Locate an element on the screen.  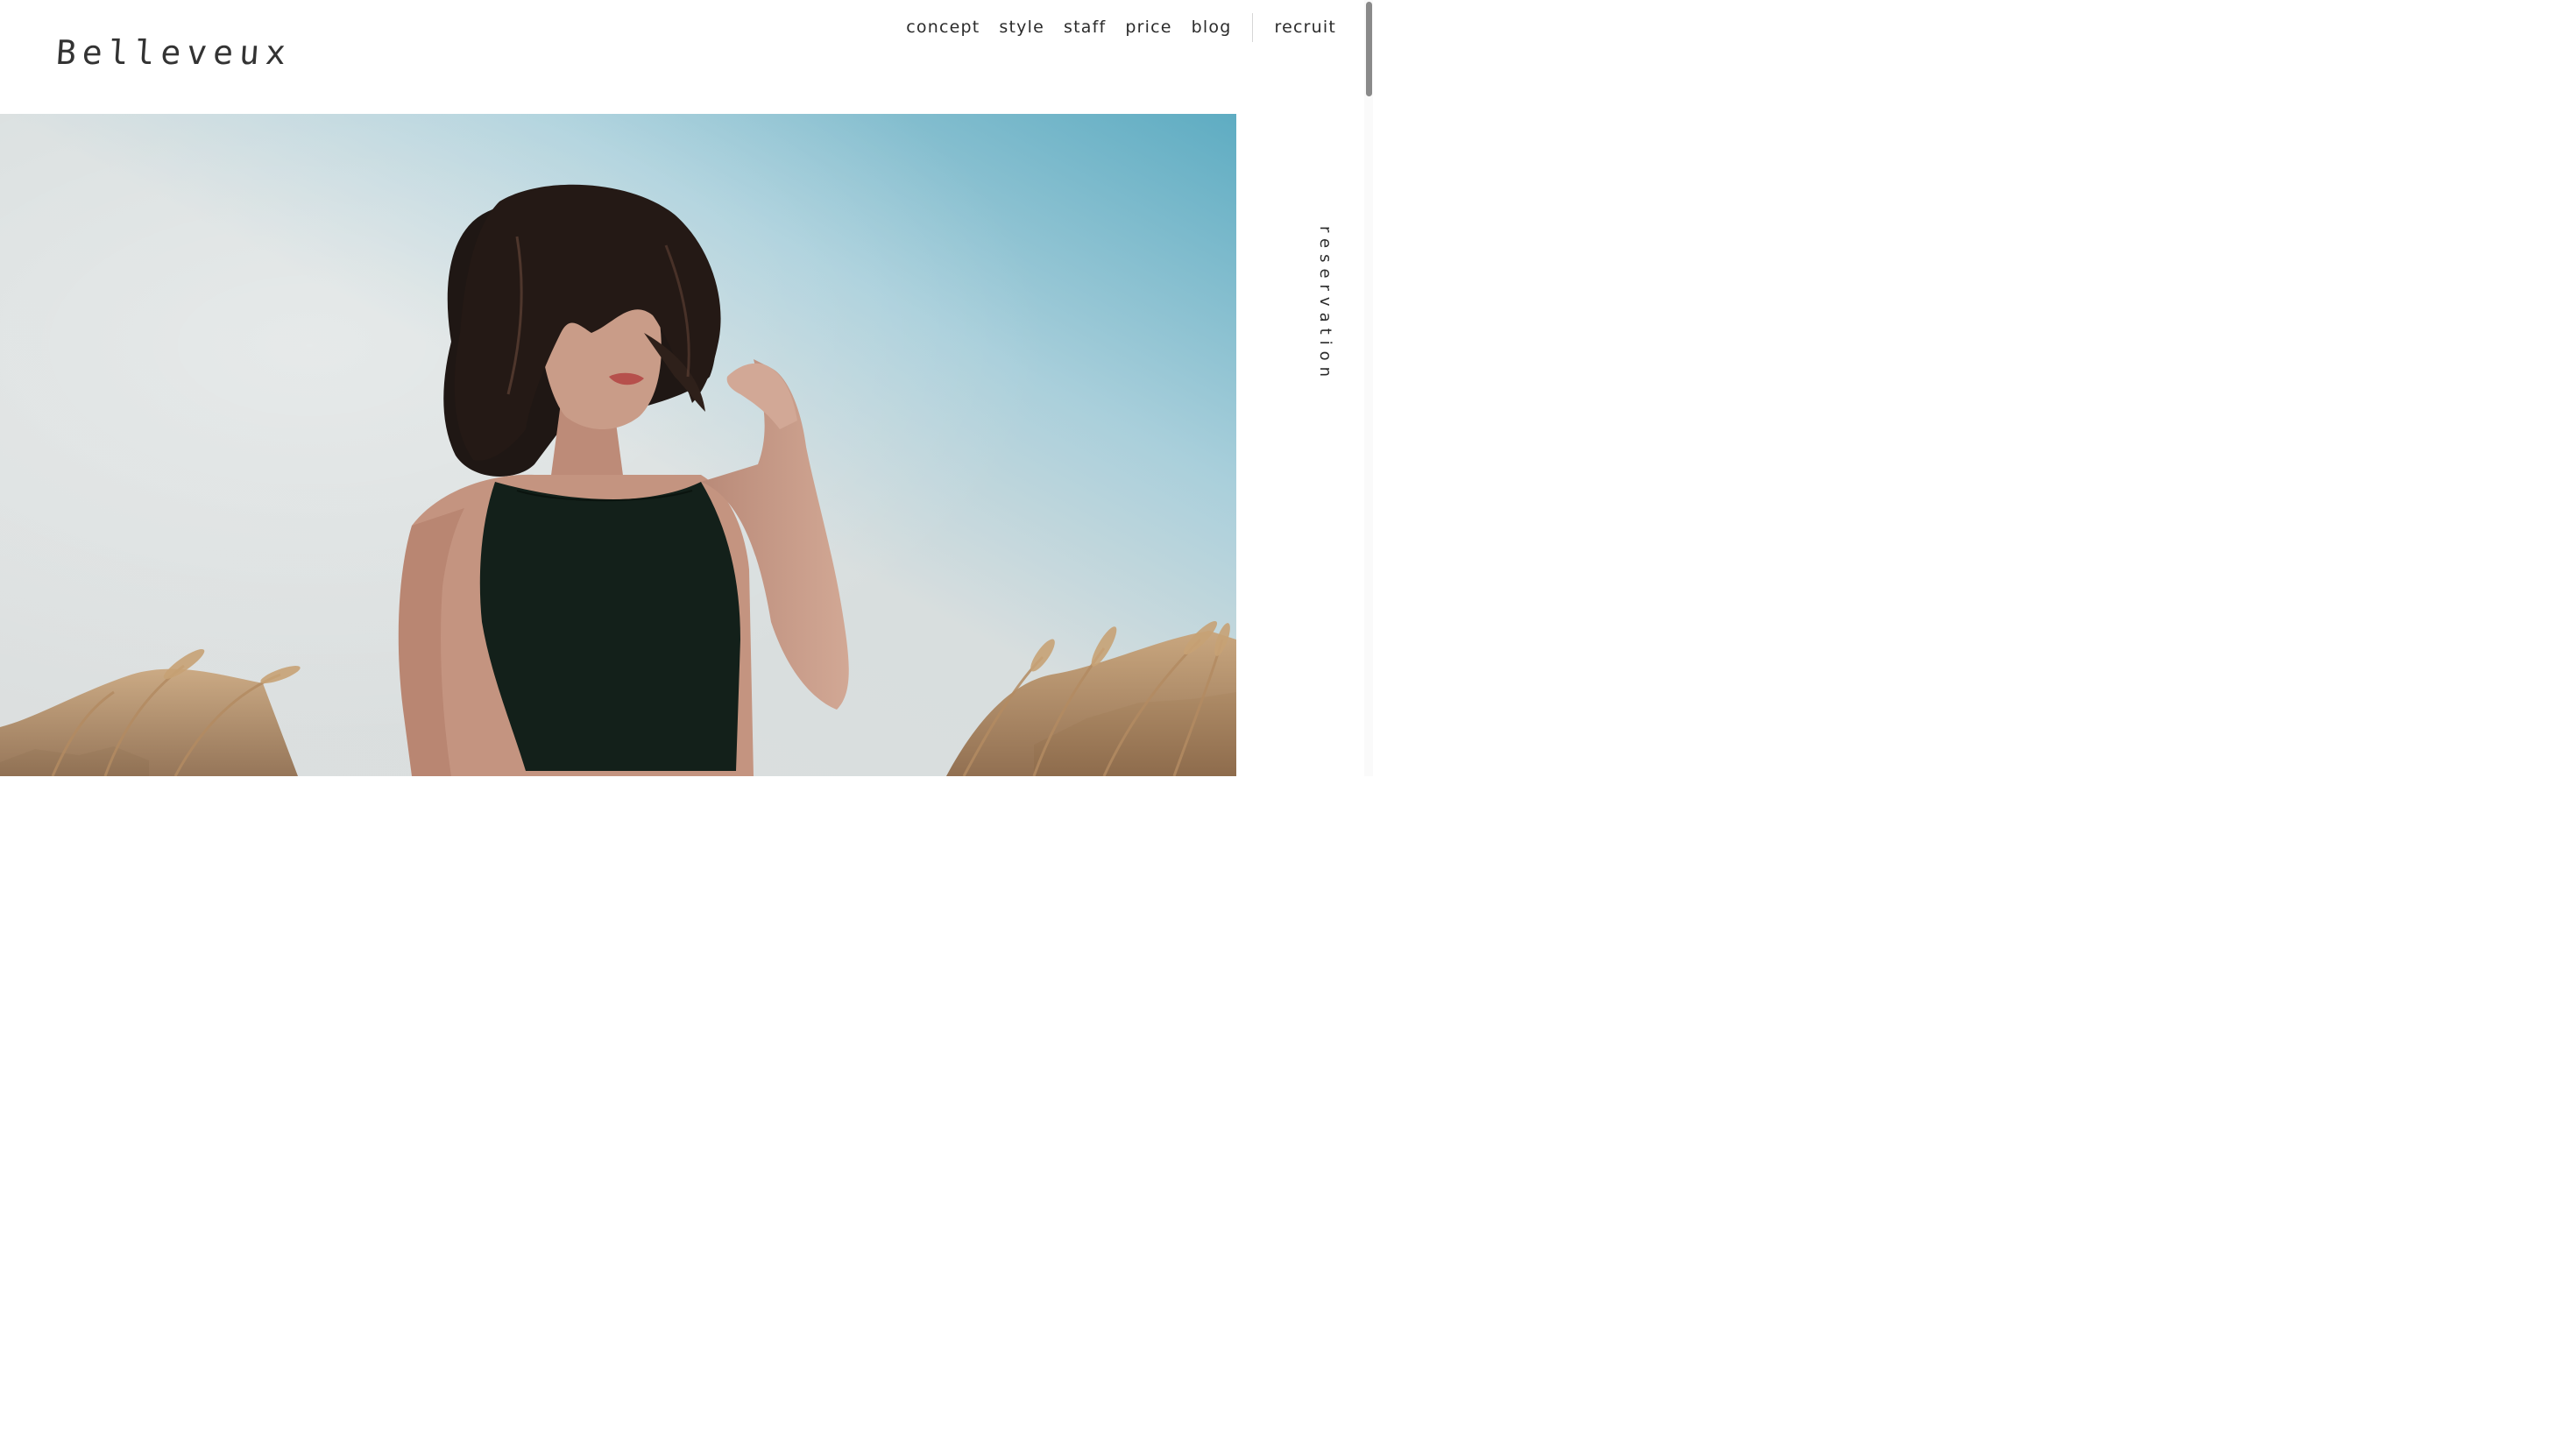
nav-item-style: style is located at coordinates (1021, 27).